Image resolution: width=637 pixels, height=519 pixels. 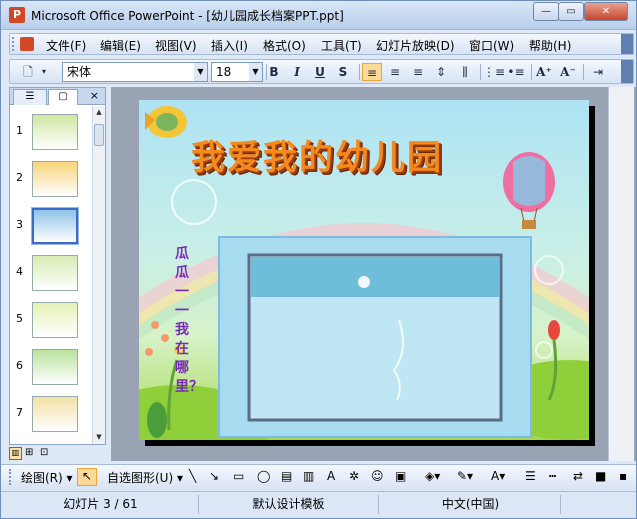 What do you see at coordinates (571, 11) in the screenshot?
I see `maximize-button: ▭` at bounding box center [571, 11].